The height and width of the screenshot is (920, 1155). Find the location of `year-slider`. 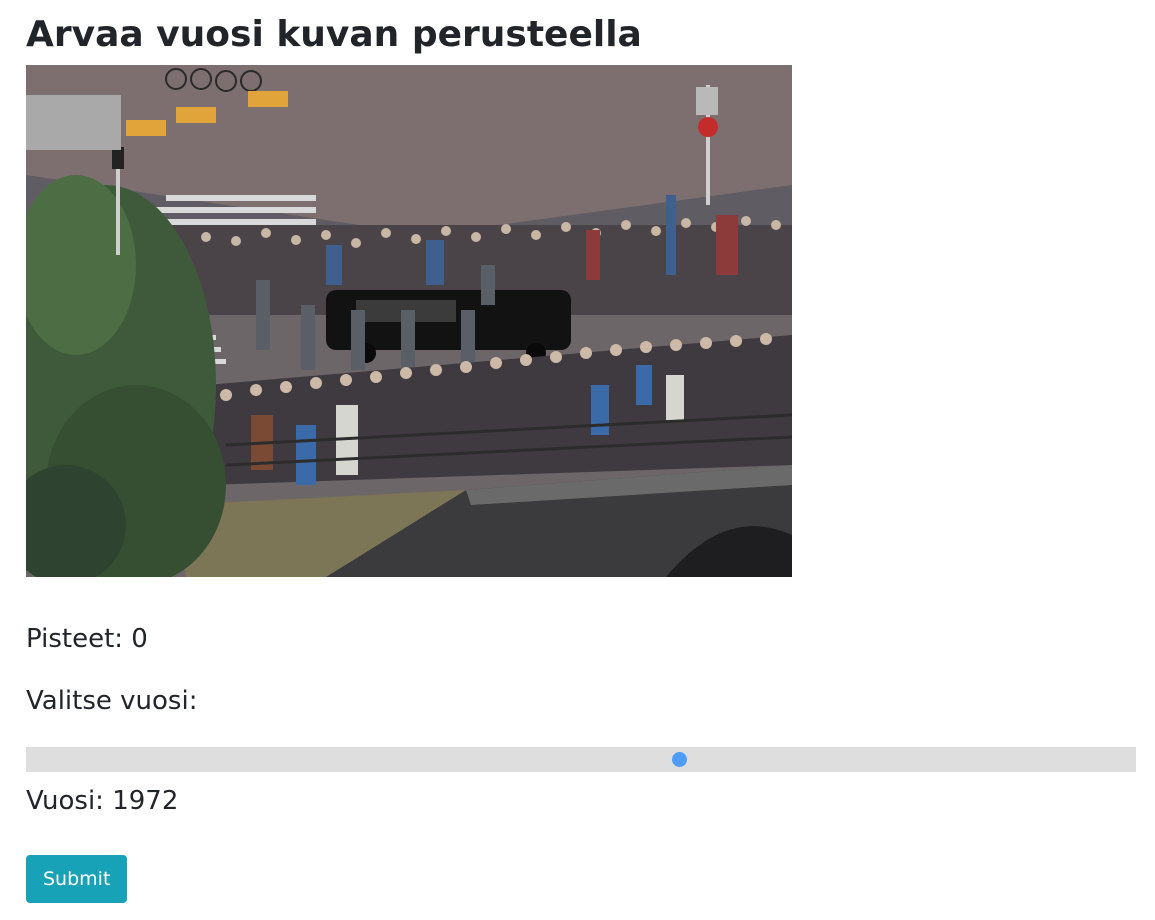

year-slider is located at coordinates (581, 759).